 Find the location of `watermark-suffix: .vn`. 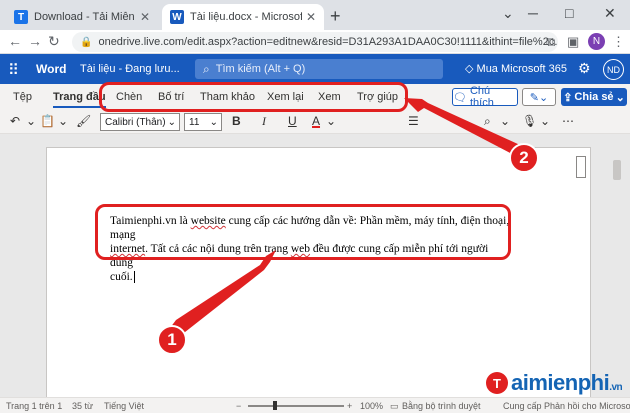

watermark-suffix: .vn is located at coordinates (616, 387).